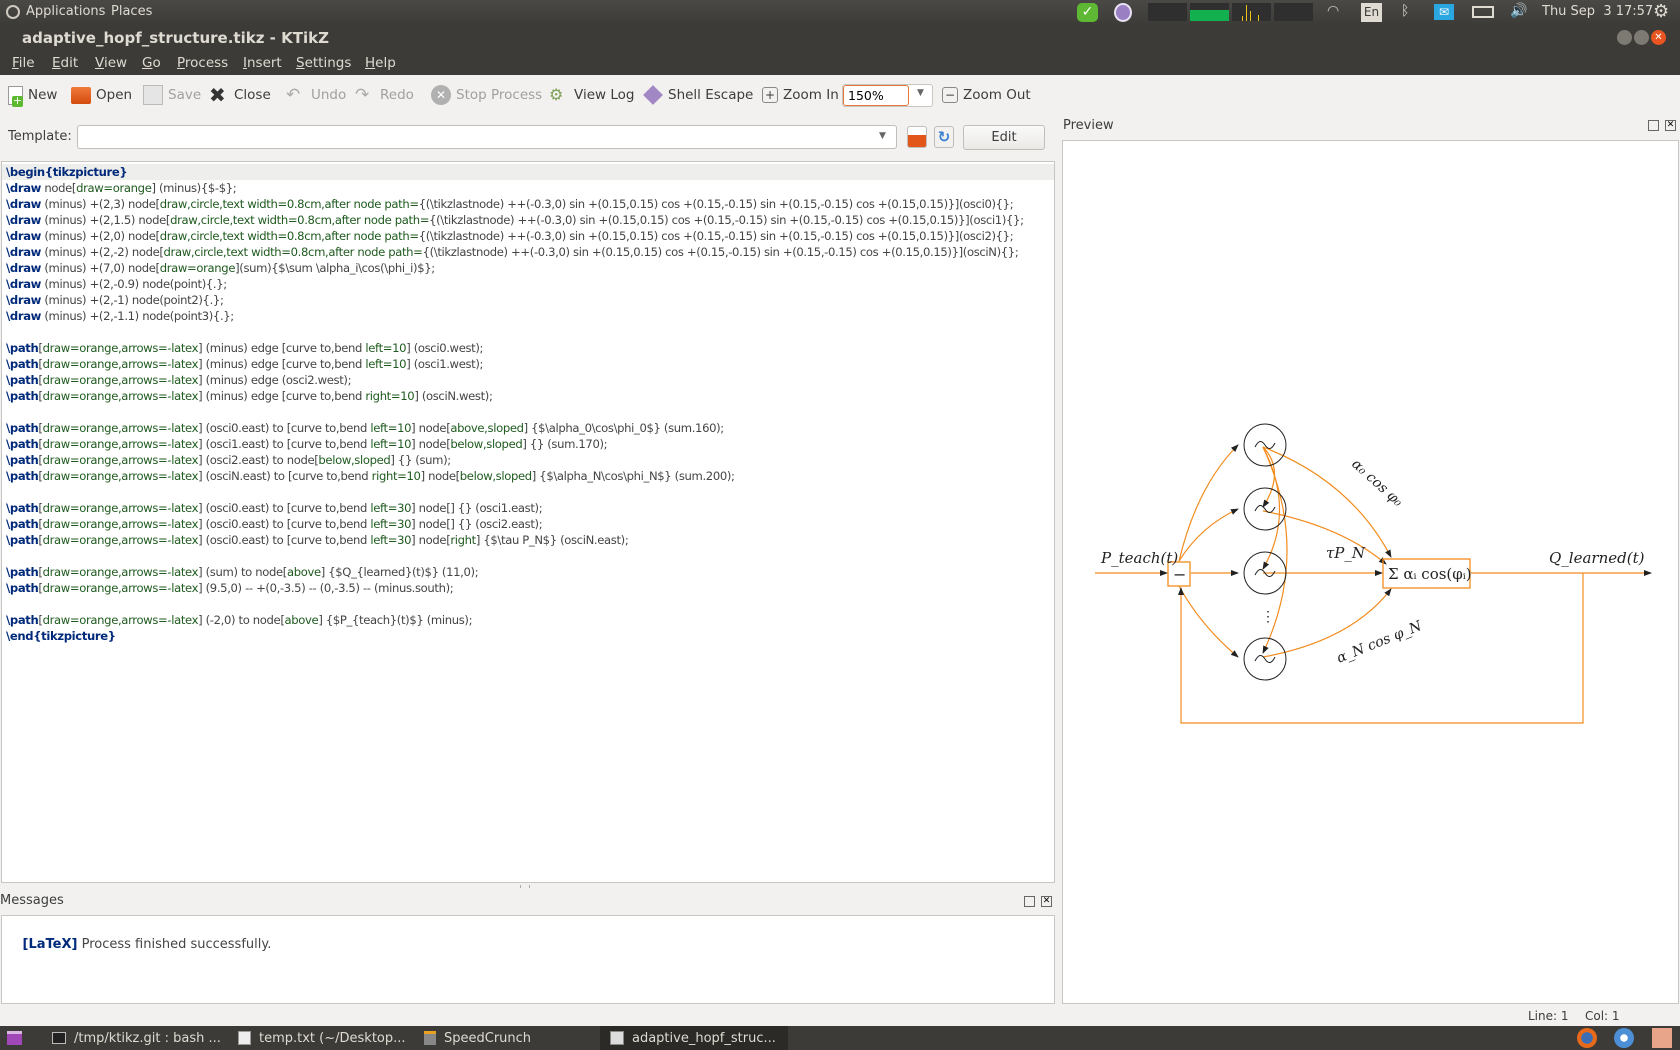 Image resolution: width=1680 pixels, height=1050 pixels. What do you see at coordinates (14, 1038) in the screenshot?
I see `show-desktop-icon` at bounding box center [14, 1038].